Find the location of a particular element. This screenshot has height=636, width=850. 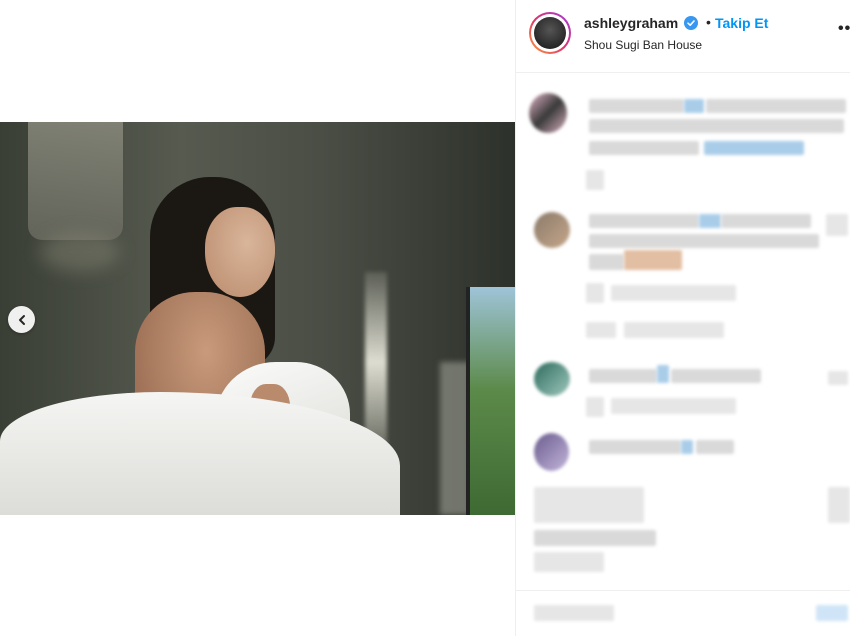

face is located at coordinates (240, 252).